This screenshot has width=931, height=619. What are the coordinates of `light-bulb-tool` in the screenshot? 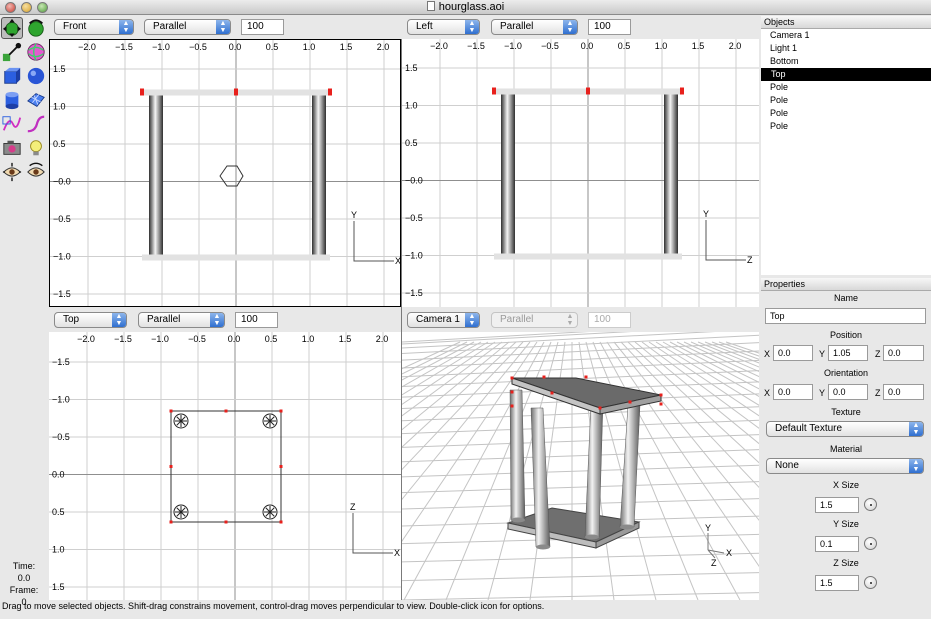 It's located at (36, 148).